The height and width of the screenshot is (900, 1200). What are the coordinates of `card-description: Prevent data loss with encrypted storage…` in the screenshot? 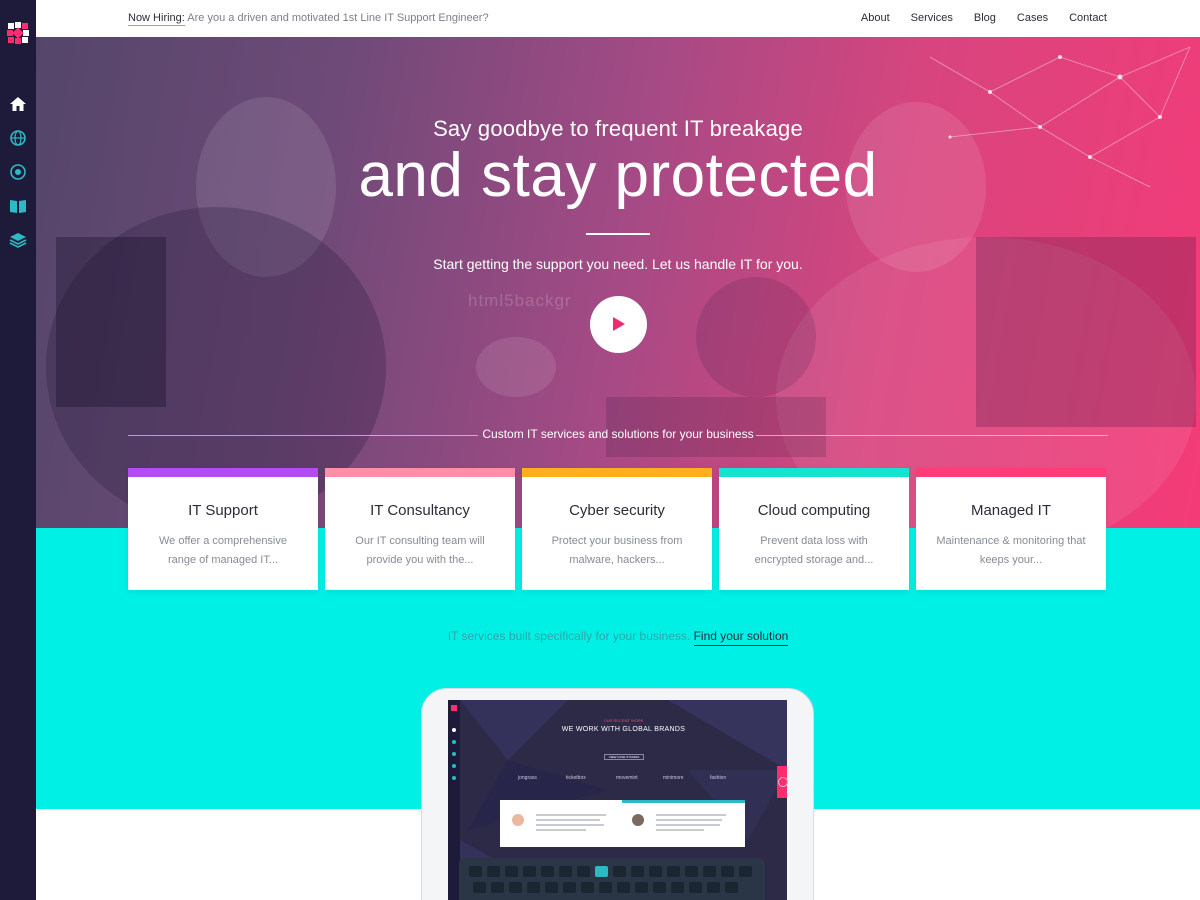 It's located at (814, 550).